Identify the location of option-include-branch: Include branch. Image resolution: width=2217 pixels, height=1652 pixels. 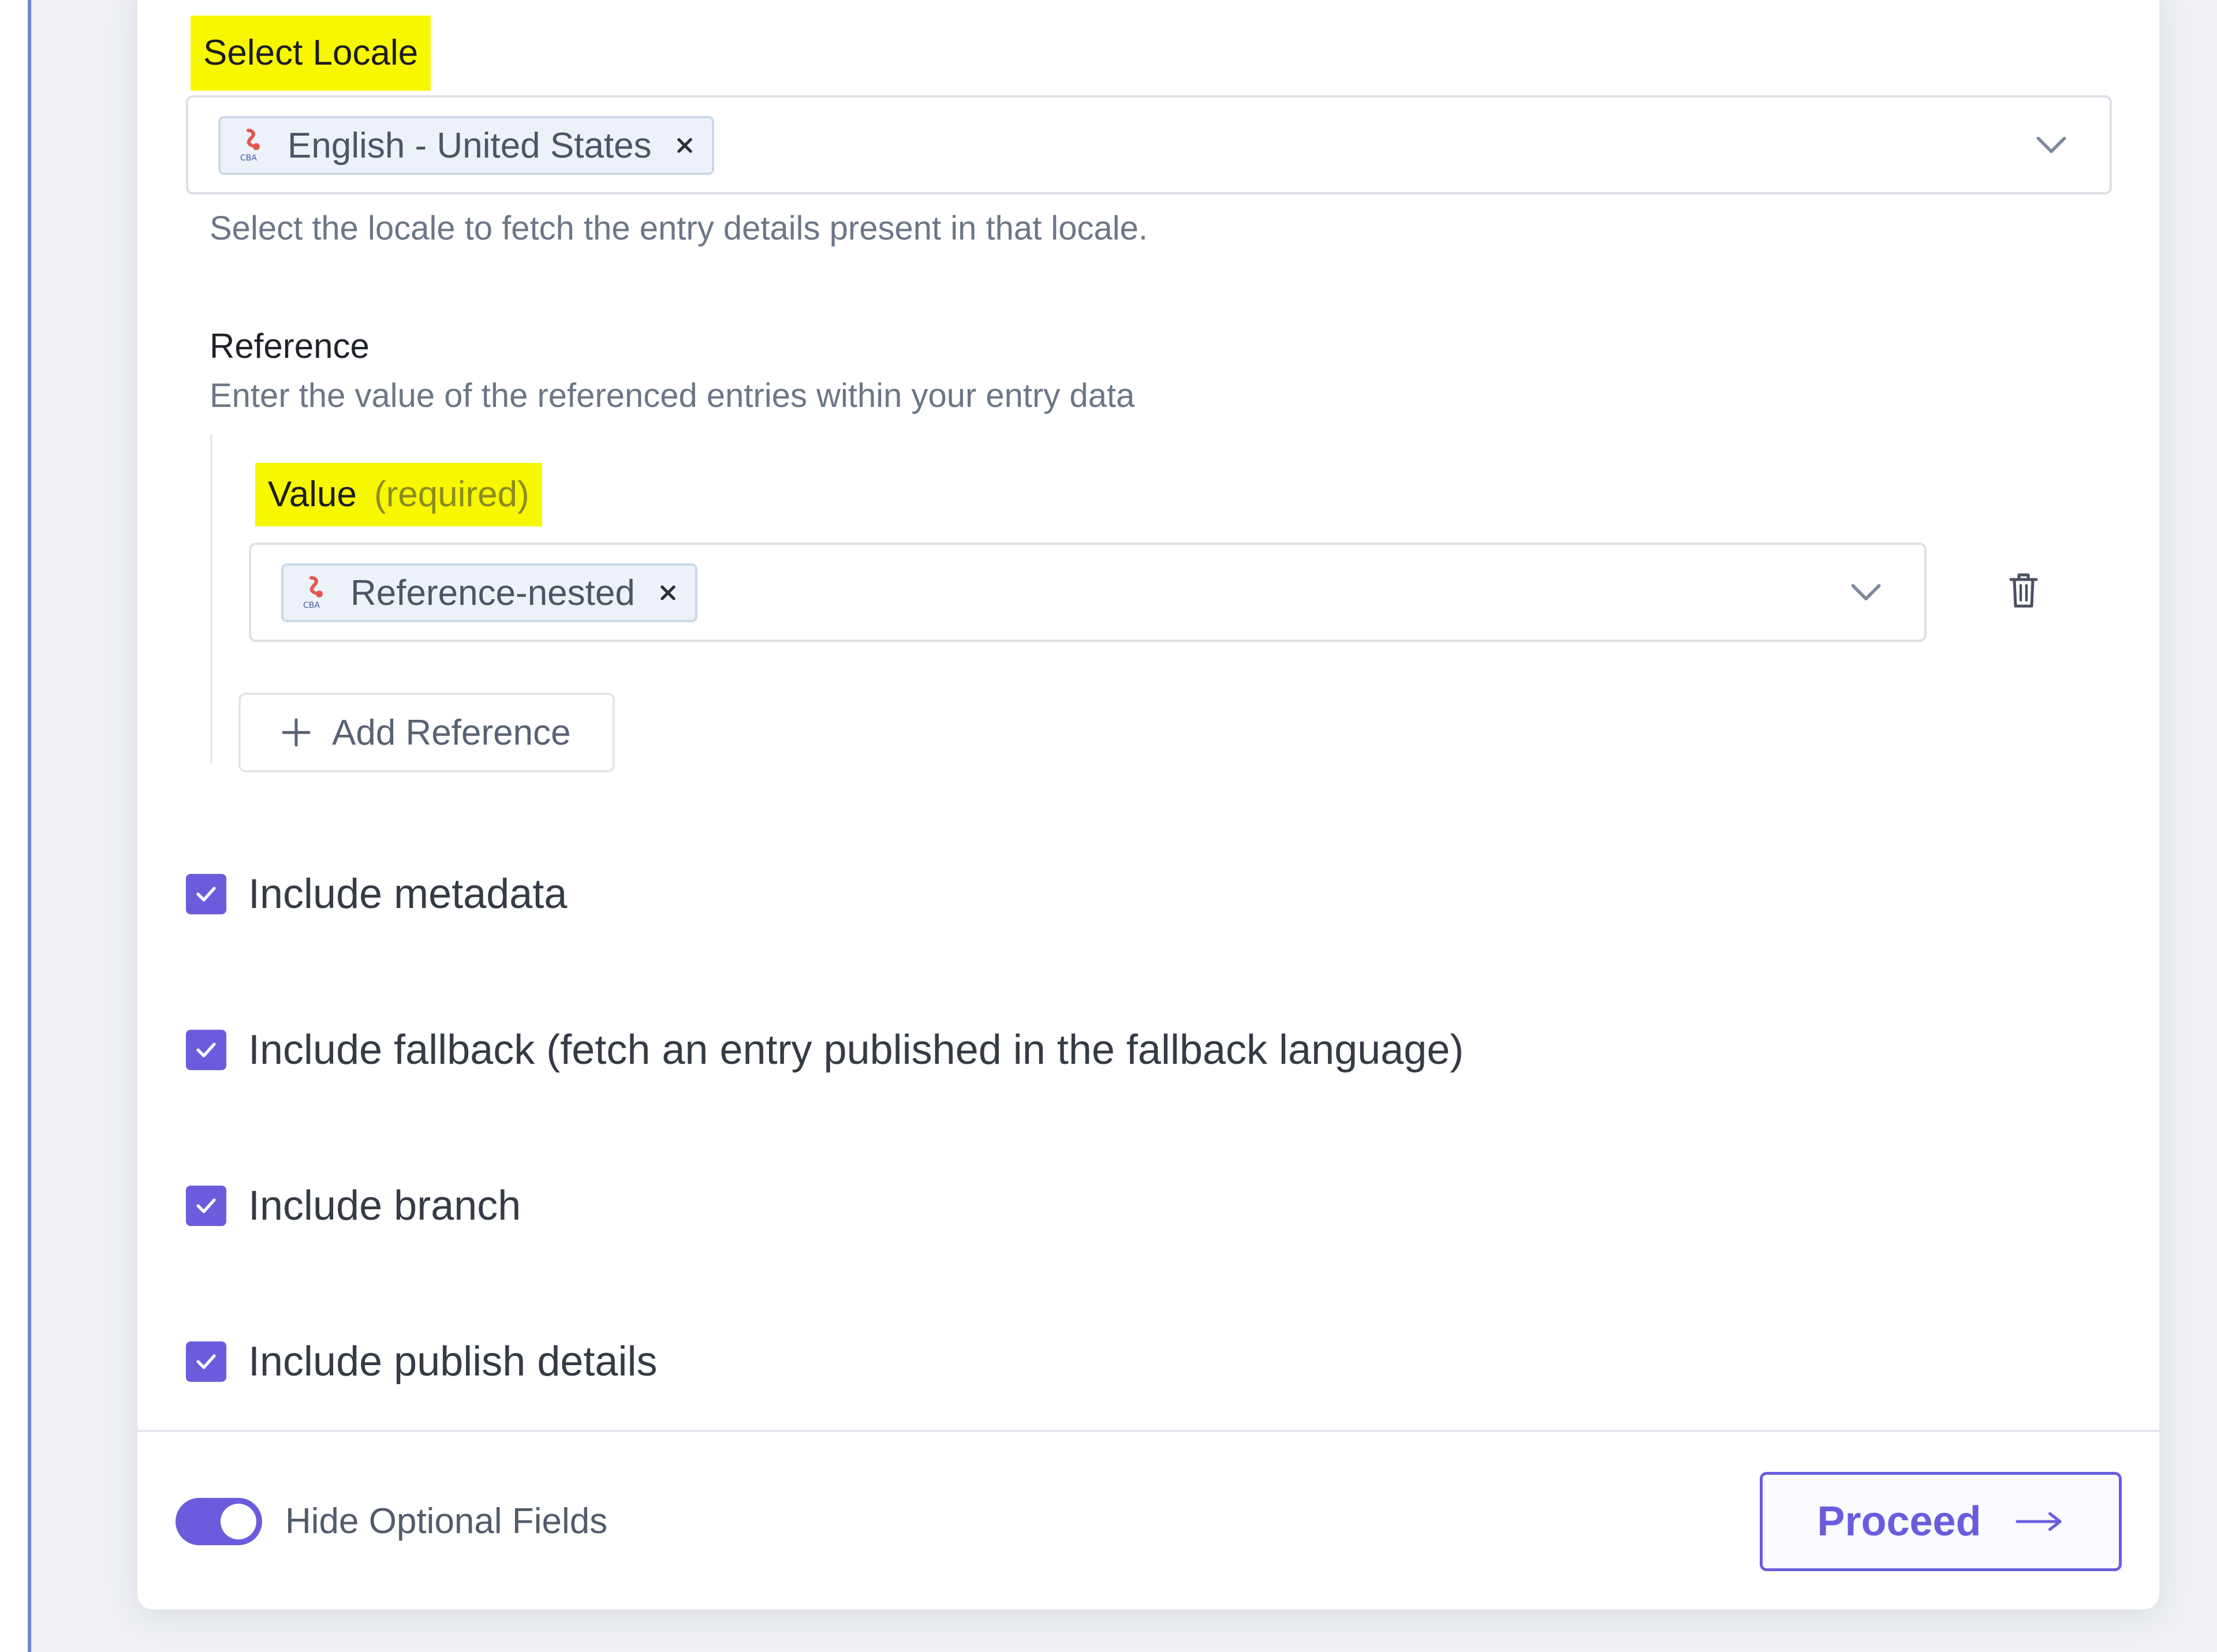
(353, 1205).